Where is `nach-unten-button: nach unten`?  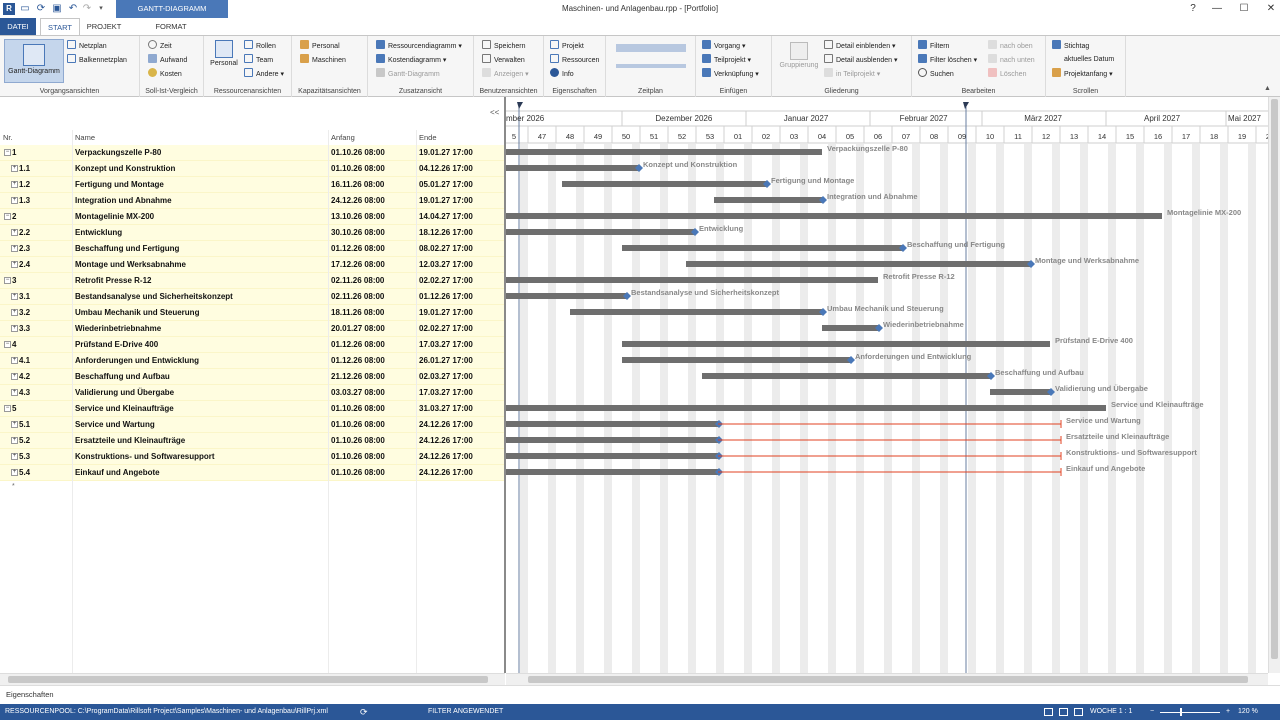 nach-unten-button: nach unten is located at coordinates (1011, 60).